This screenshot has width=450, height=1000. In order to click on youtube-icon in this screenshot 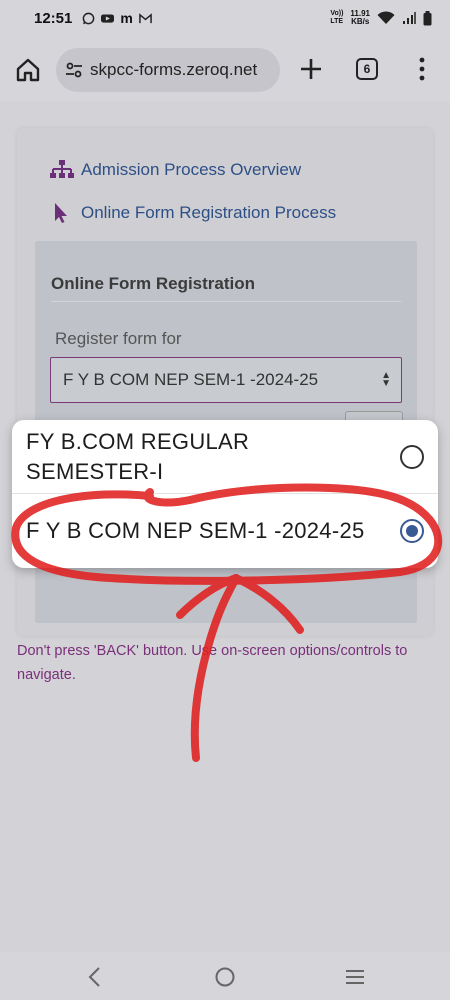, I will do `click(108, 18)`.